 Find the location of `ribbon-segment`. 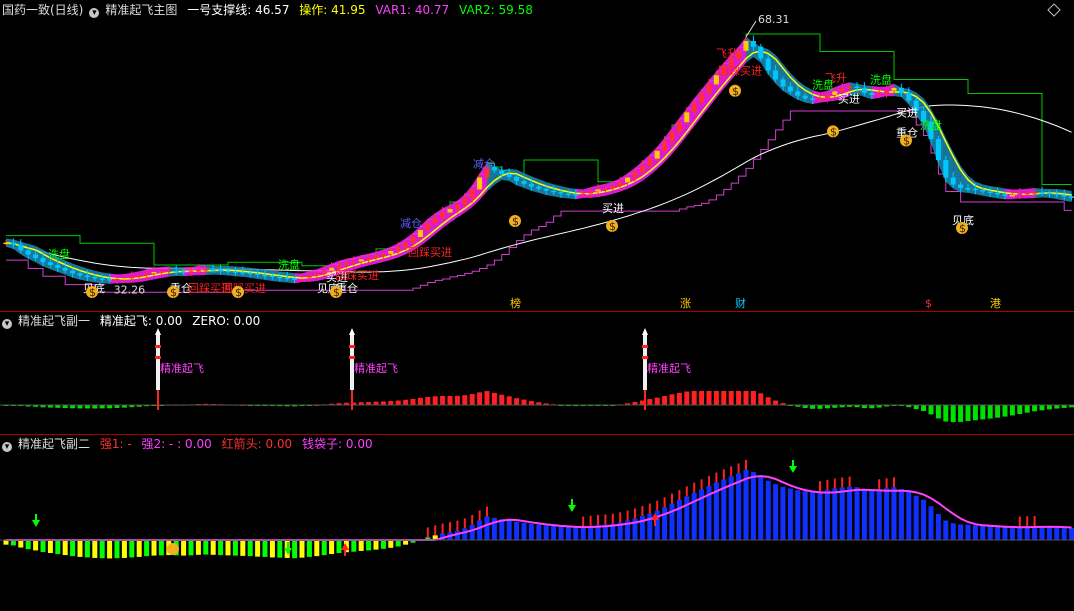

ribbon-segment is located at coordinates (875, 92).